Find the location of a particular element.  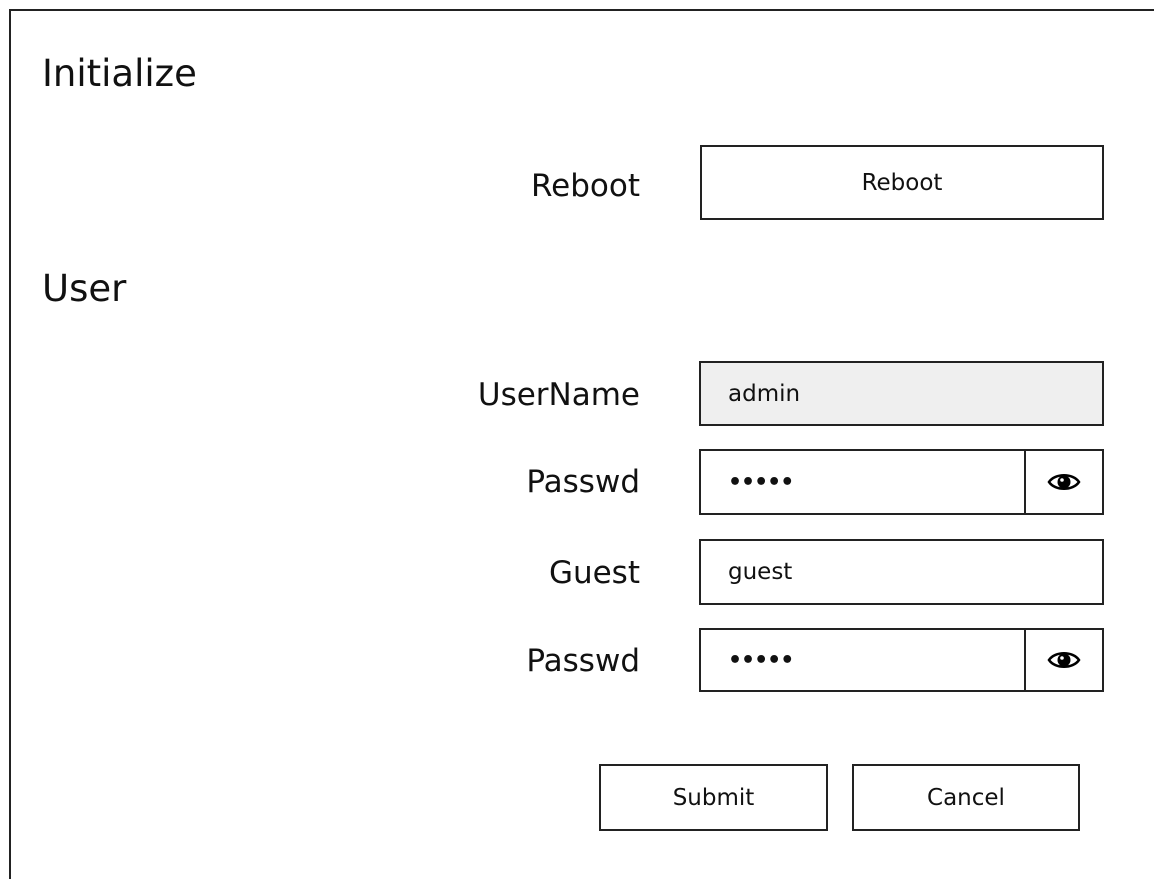

show-admin-password-button is located at coordinates (1063, 482).